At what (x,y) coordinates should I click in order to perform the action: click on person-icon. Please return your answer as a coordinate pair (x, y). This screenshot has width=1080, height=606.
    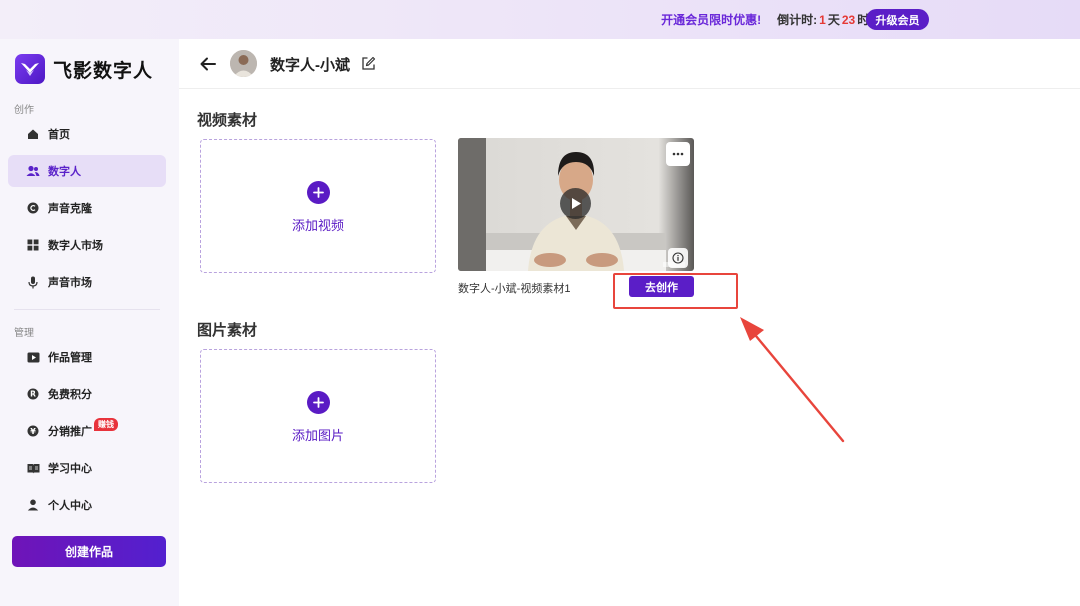
    Looking at the image, I should click on (33, 505).